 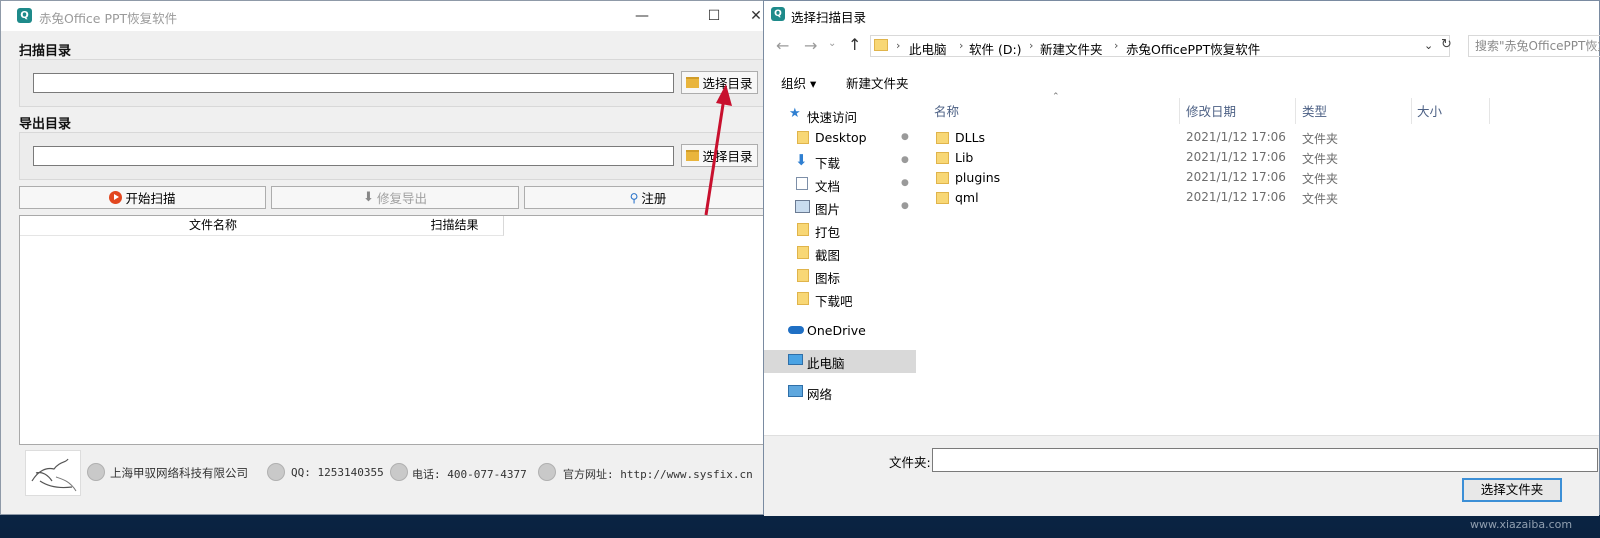 I want to click on column-header-modified: 修改日期, so click(x=1211, y=111).